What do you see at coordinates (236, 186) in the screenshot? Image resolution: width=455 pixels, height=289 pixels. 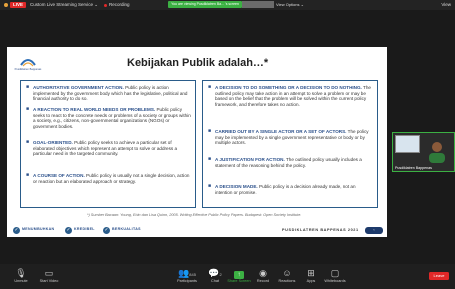 I see `item-keyword: A DECISION MADE.` at bounding box center [236, 186].